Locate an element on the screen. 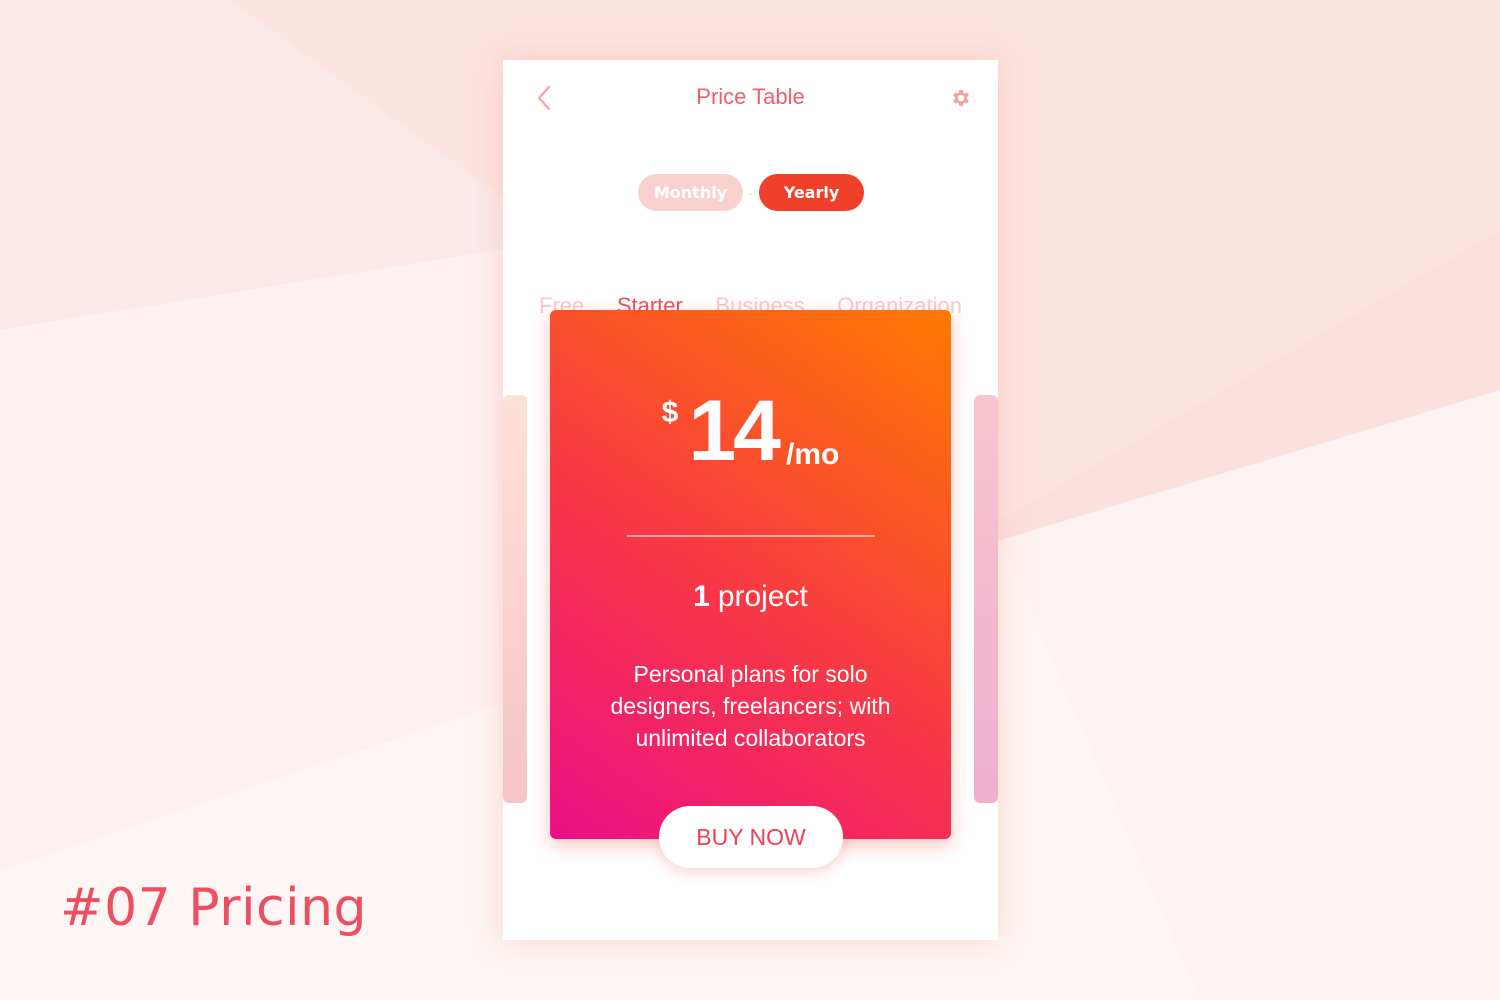 Image resolution: width=1500 pixels, height=1000 pixels. plan-projects: 1 project is located at coordinates (750, 597).